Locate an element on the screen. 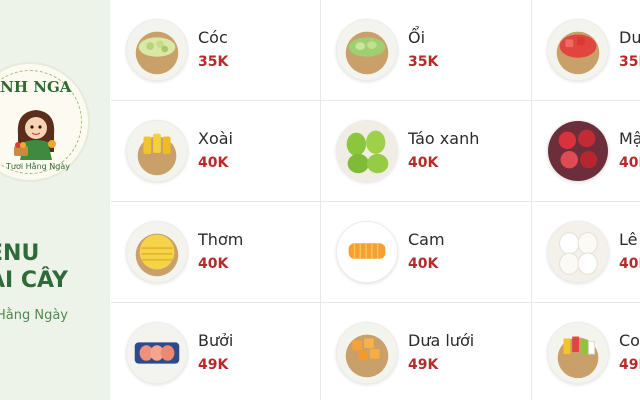 Image resolution: width=640 pixels, height=400 pixels. pomelo-tray-icon is located at coordinates (157, 353).